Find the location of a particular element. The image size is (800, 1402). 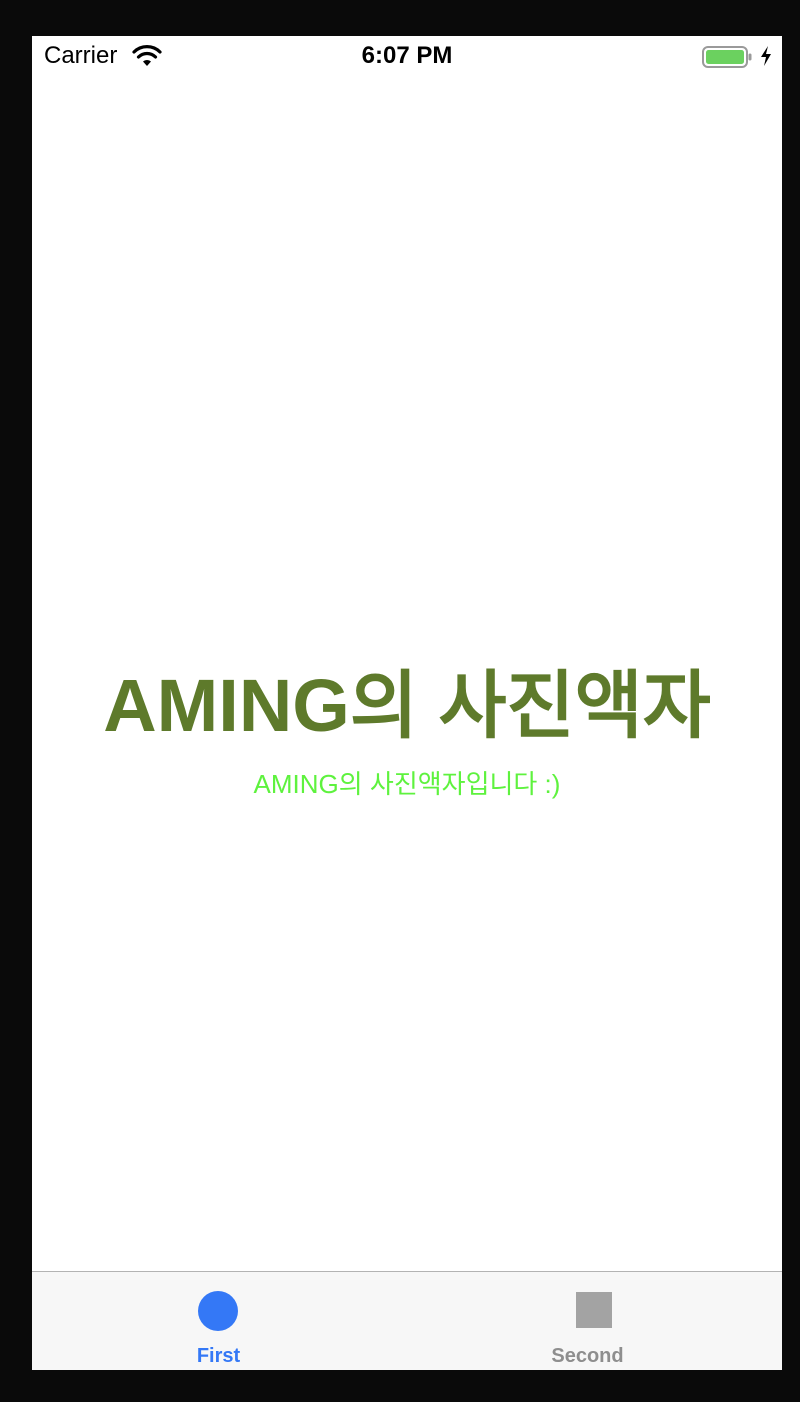

status-bar: Carrier 6:07 PM is located at coordinates (407, 56).